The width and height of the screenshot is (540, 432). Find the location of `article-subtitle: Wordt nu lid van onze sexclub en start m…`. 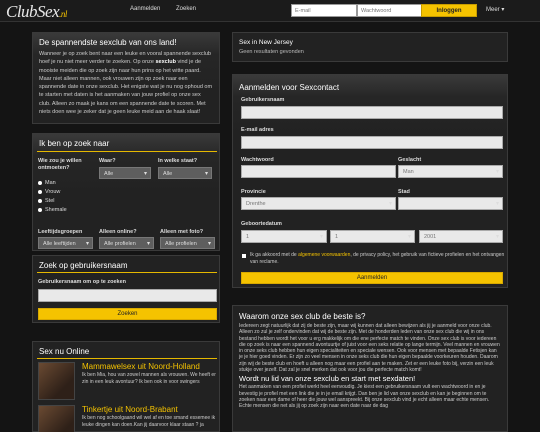

article-subtitle: Wordt nu lid van onze sexclub en start m… is located at coordinates (327, 379).